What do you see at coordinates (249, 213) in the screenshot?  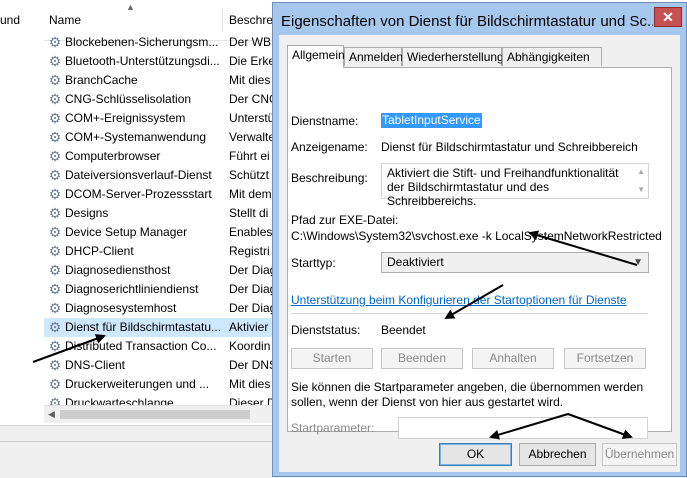 I see `service-description: Stellt di` at bounding box center [249, 213].